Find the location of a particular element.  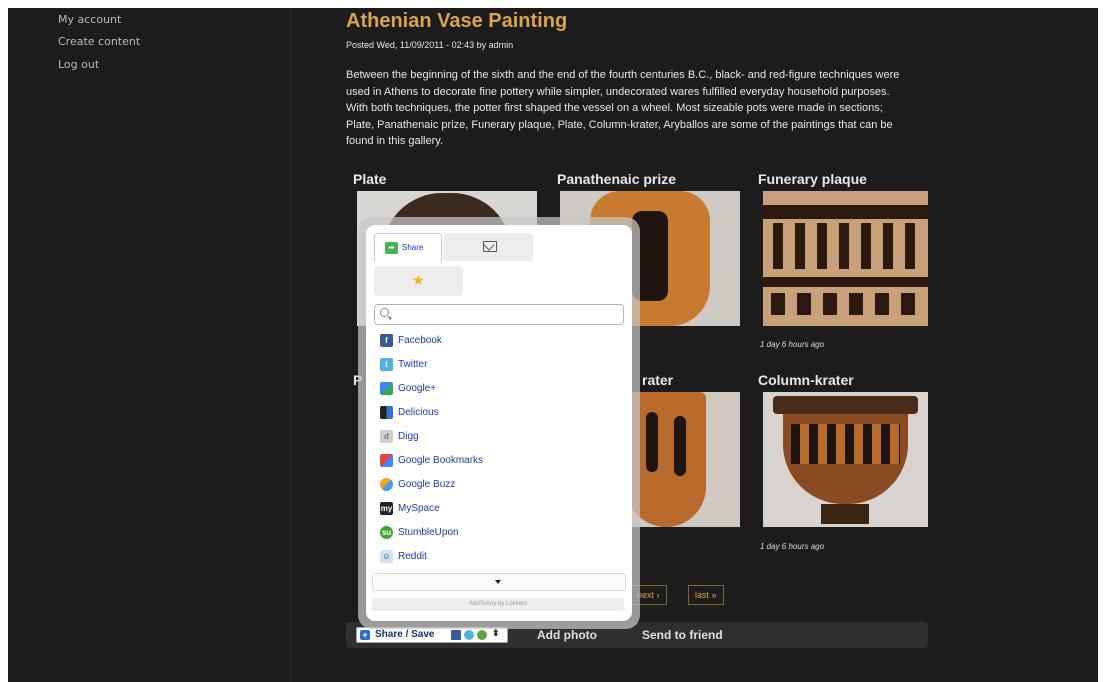

search-icon is located at coordinates (384, 312).